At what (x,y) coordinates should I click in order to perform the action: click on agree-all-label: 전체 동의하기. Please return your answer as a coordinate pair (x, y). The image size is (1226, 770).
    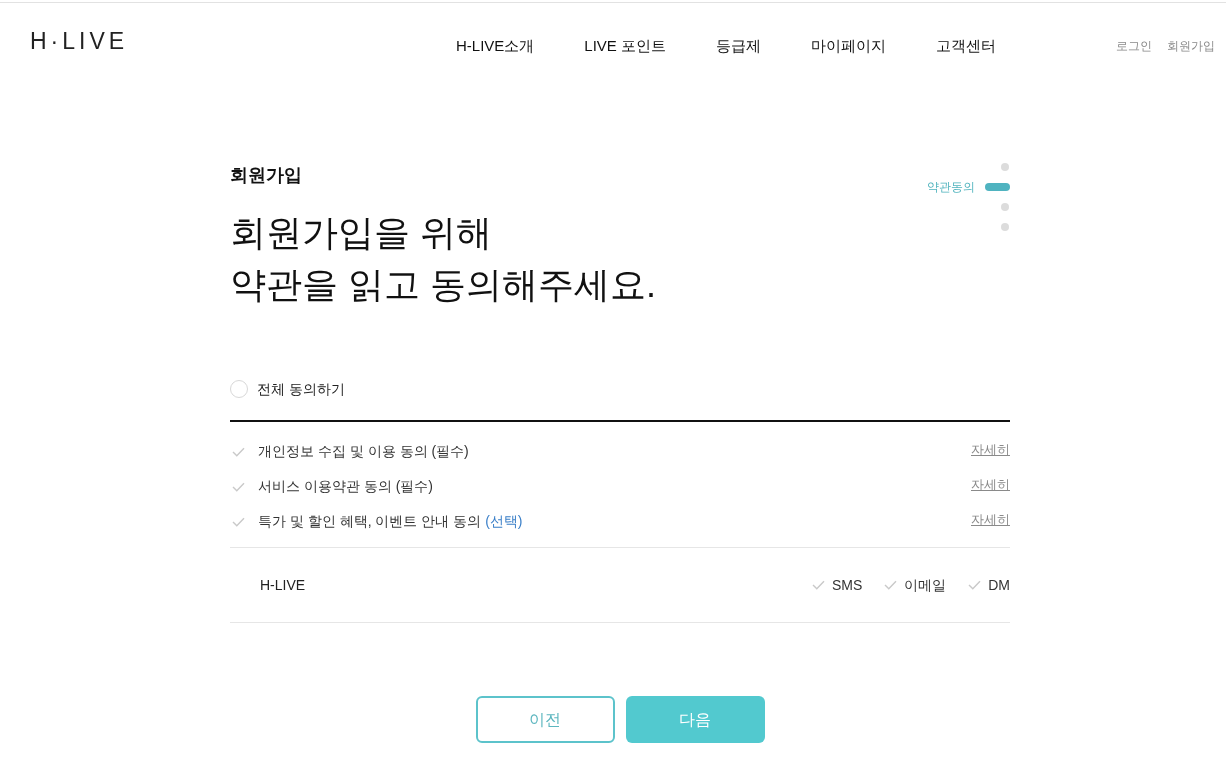
    Looking at the image, I should click on (301, 389).